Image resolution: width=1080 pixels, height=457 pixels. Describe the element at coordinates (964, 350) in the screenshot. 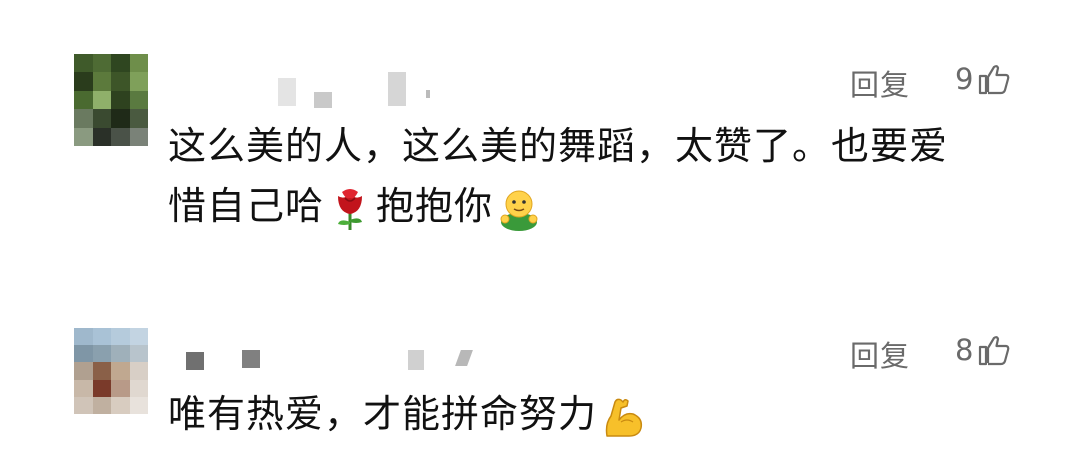

I see `like-count: 8` at that location.